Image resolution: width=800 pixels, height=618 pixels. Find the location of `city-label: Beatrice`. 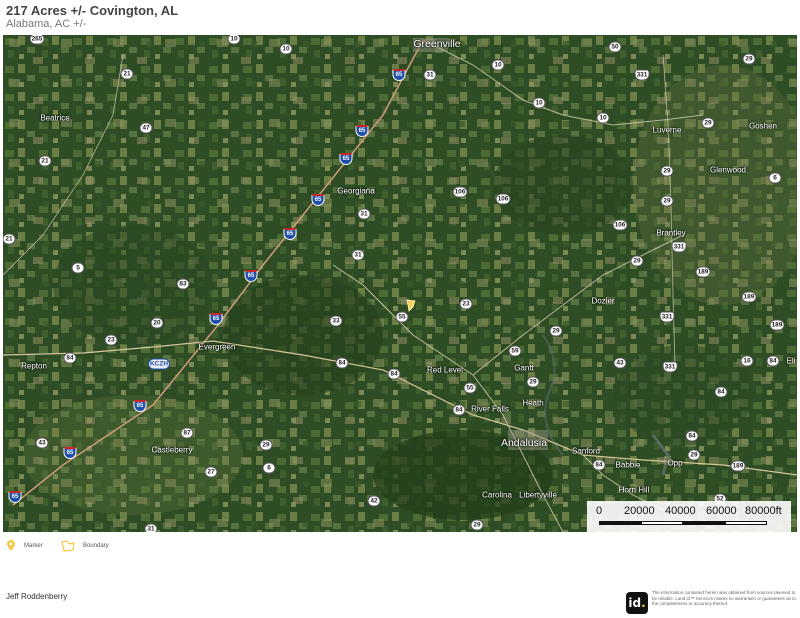

city-label: Beatrice is located at coordinates (55, 118).